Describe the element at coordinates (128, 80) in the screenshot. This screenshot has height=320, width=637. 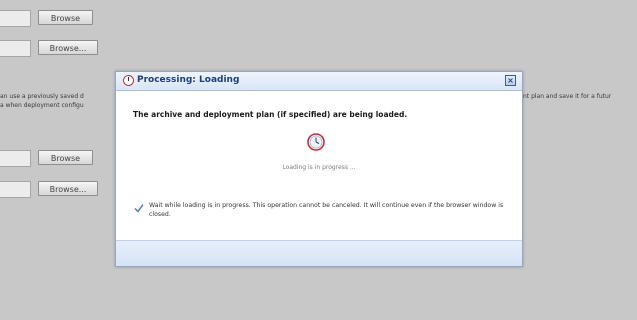
I see `clock-icon` at that location.